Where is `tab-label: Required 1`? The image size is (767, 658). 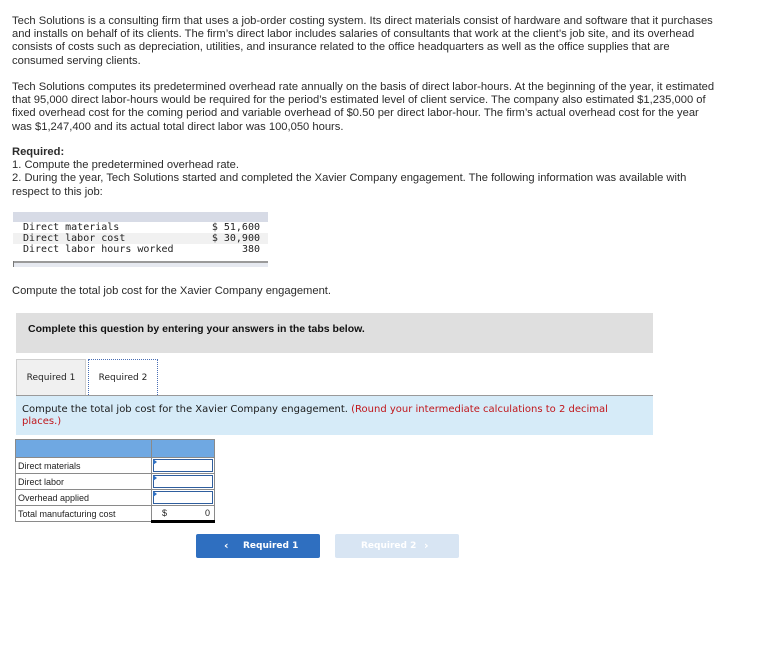
tab-label: Required 1 is located at coordinates (51, 378).